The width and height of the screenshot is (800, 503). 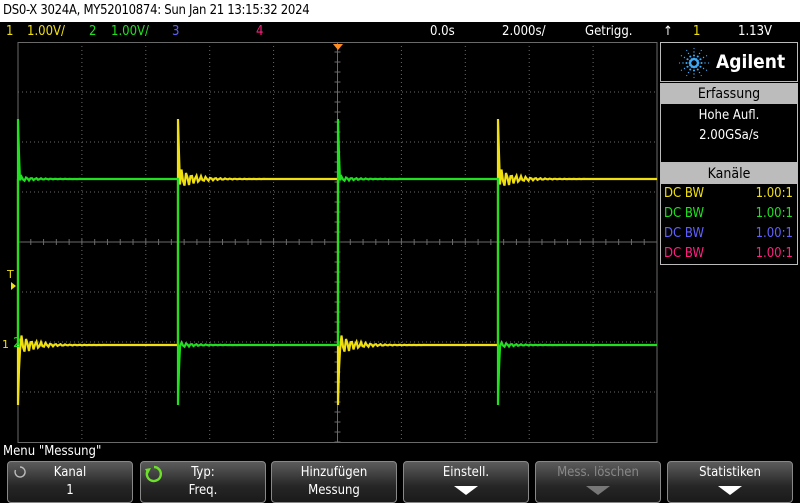 I want to click on softkey-type: Typ: Freq., so click(x=203, y=482).